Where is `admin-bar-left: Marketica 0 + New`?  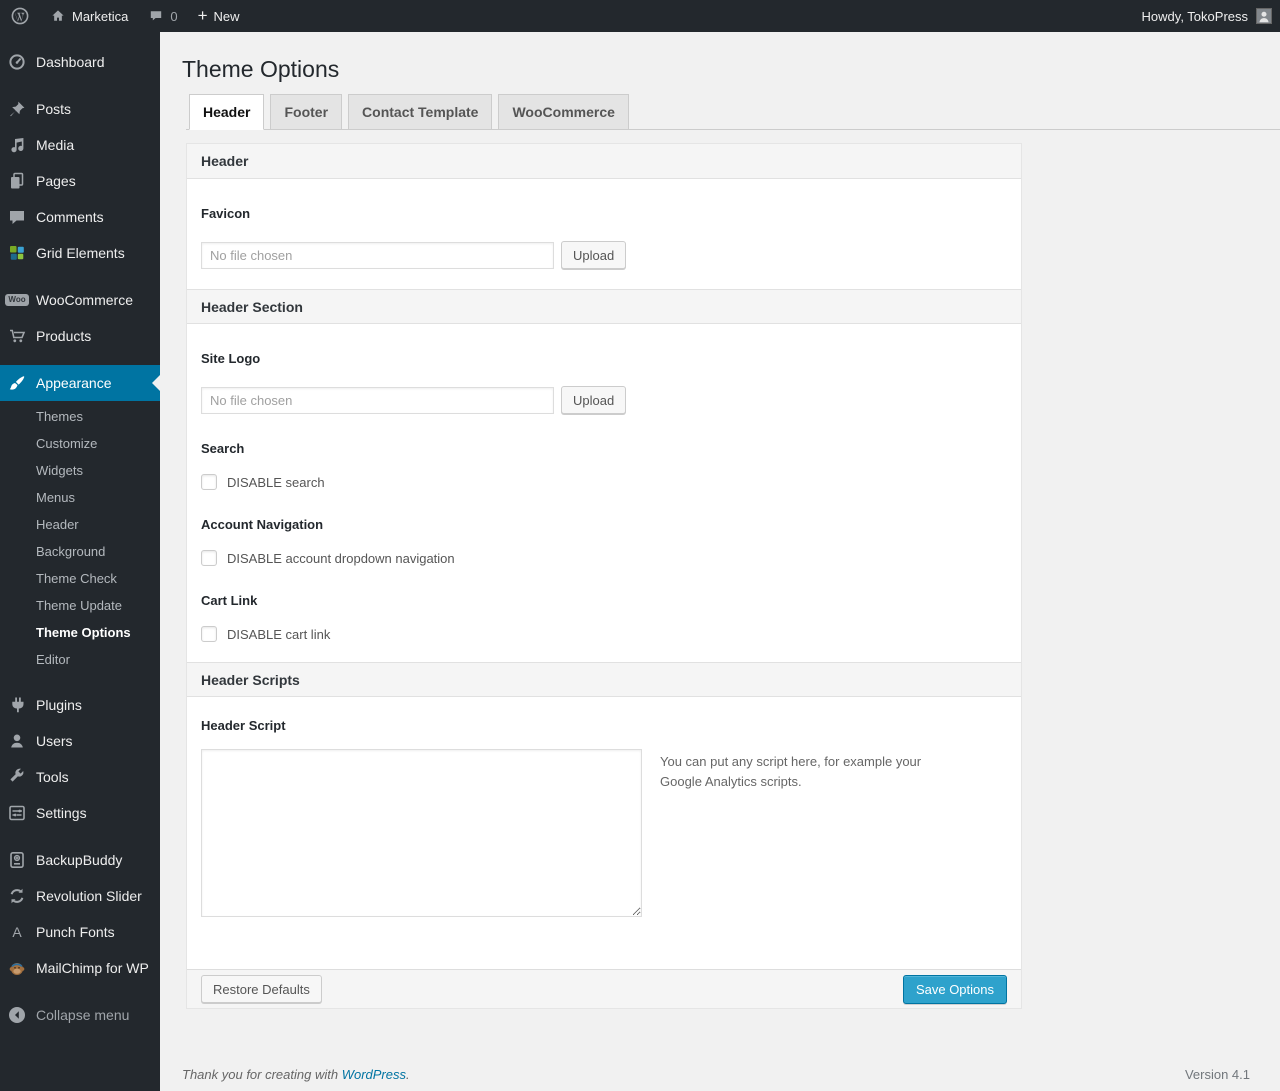 admin-bar-left: Marketica 0 + New is located at coordinates (125, 16).